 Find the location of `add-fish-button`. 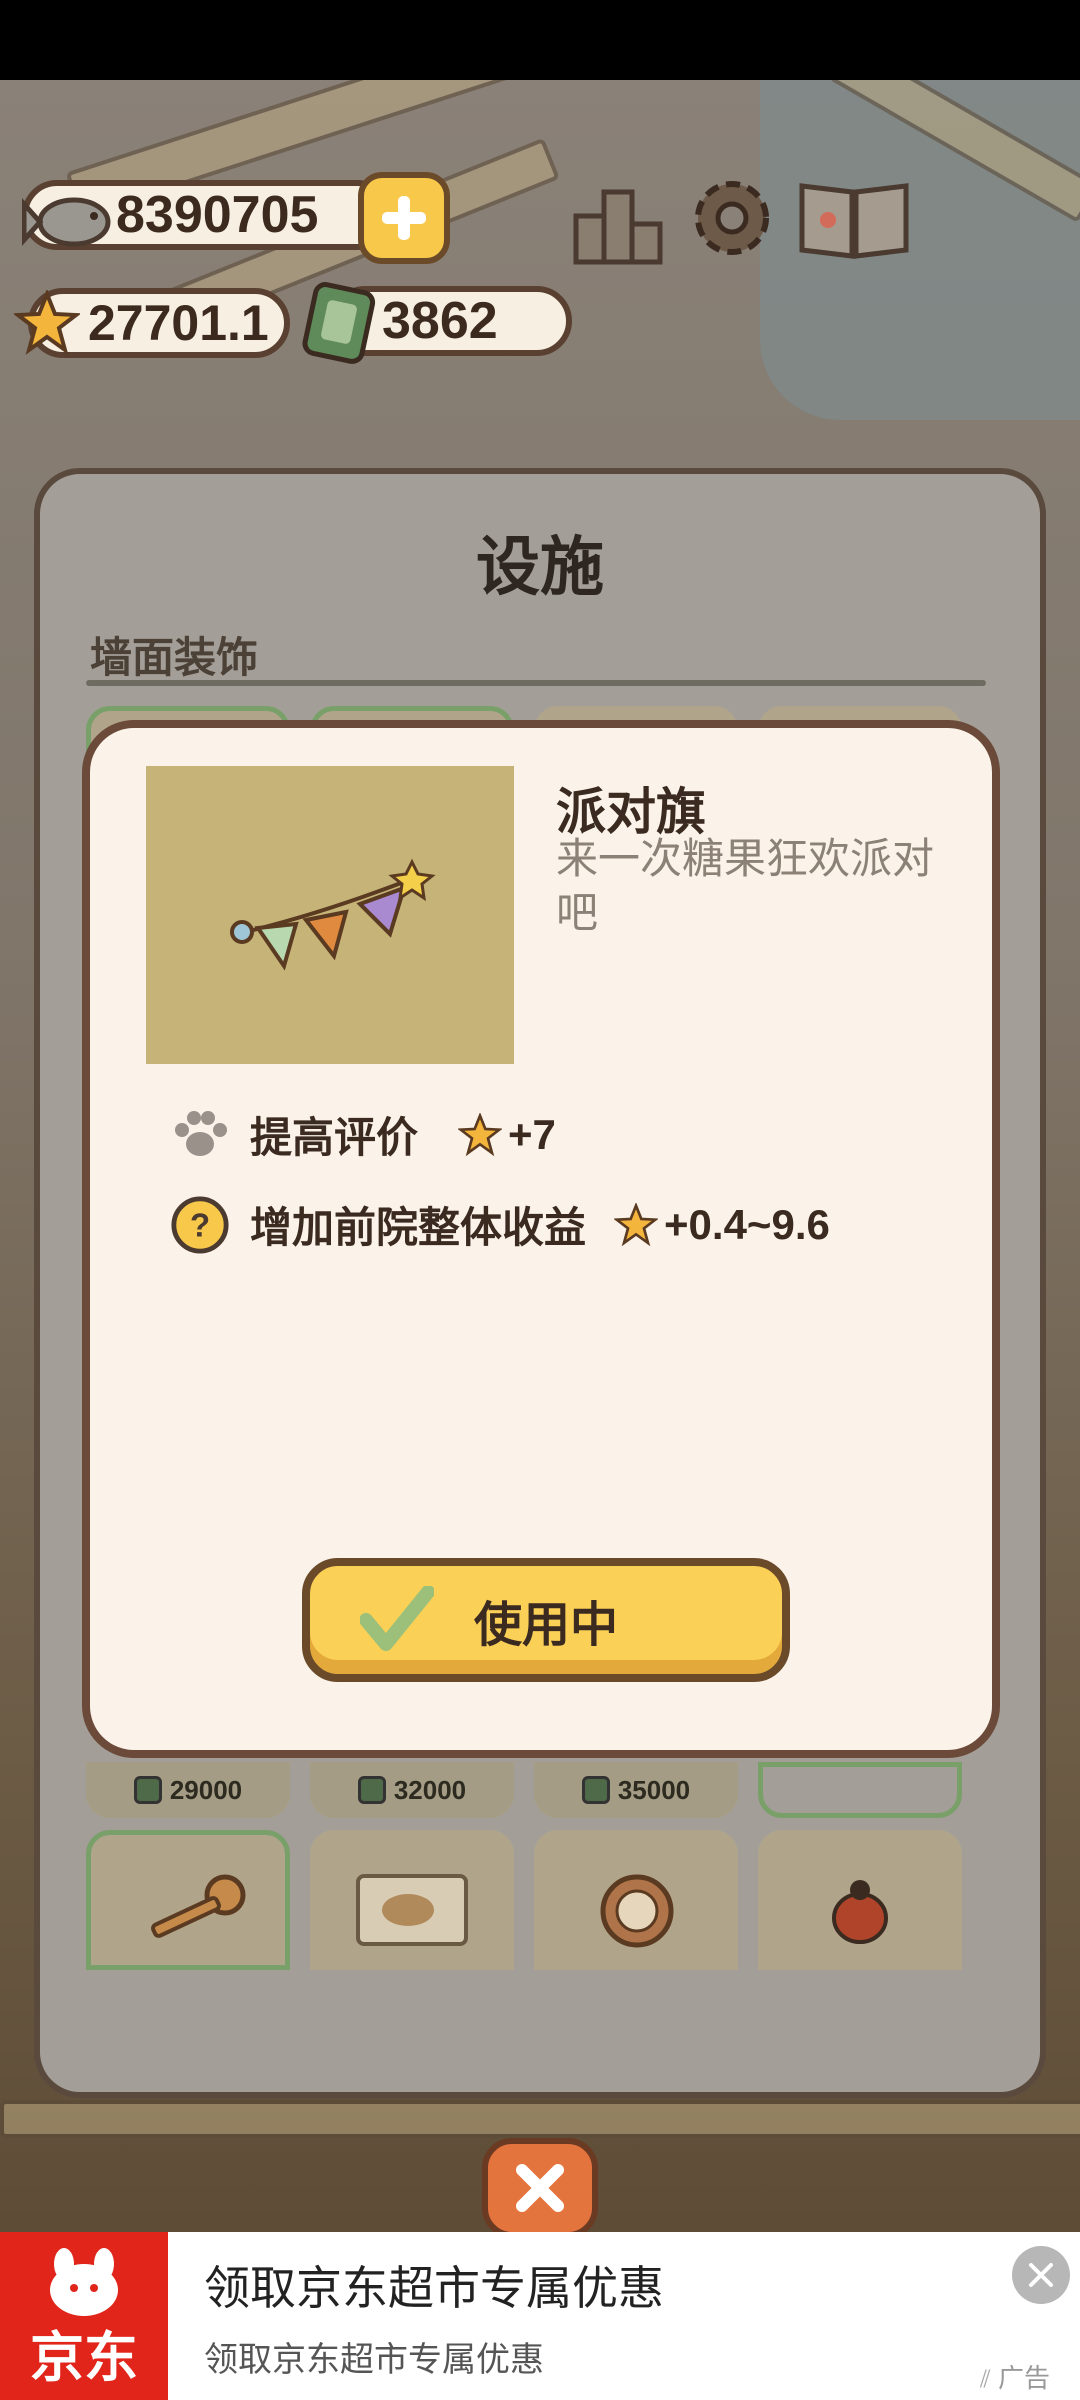

add-fish-button is located at coordinates (404, 218).